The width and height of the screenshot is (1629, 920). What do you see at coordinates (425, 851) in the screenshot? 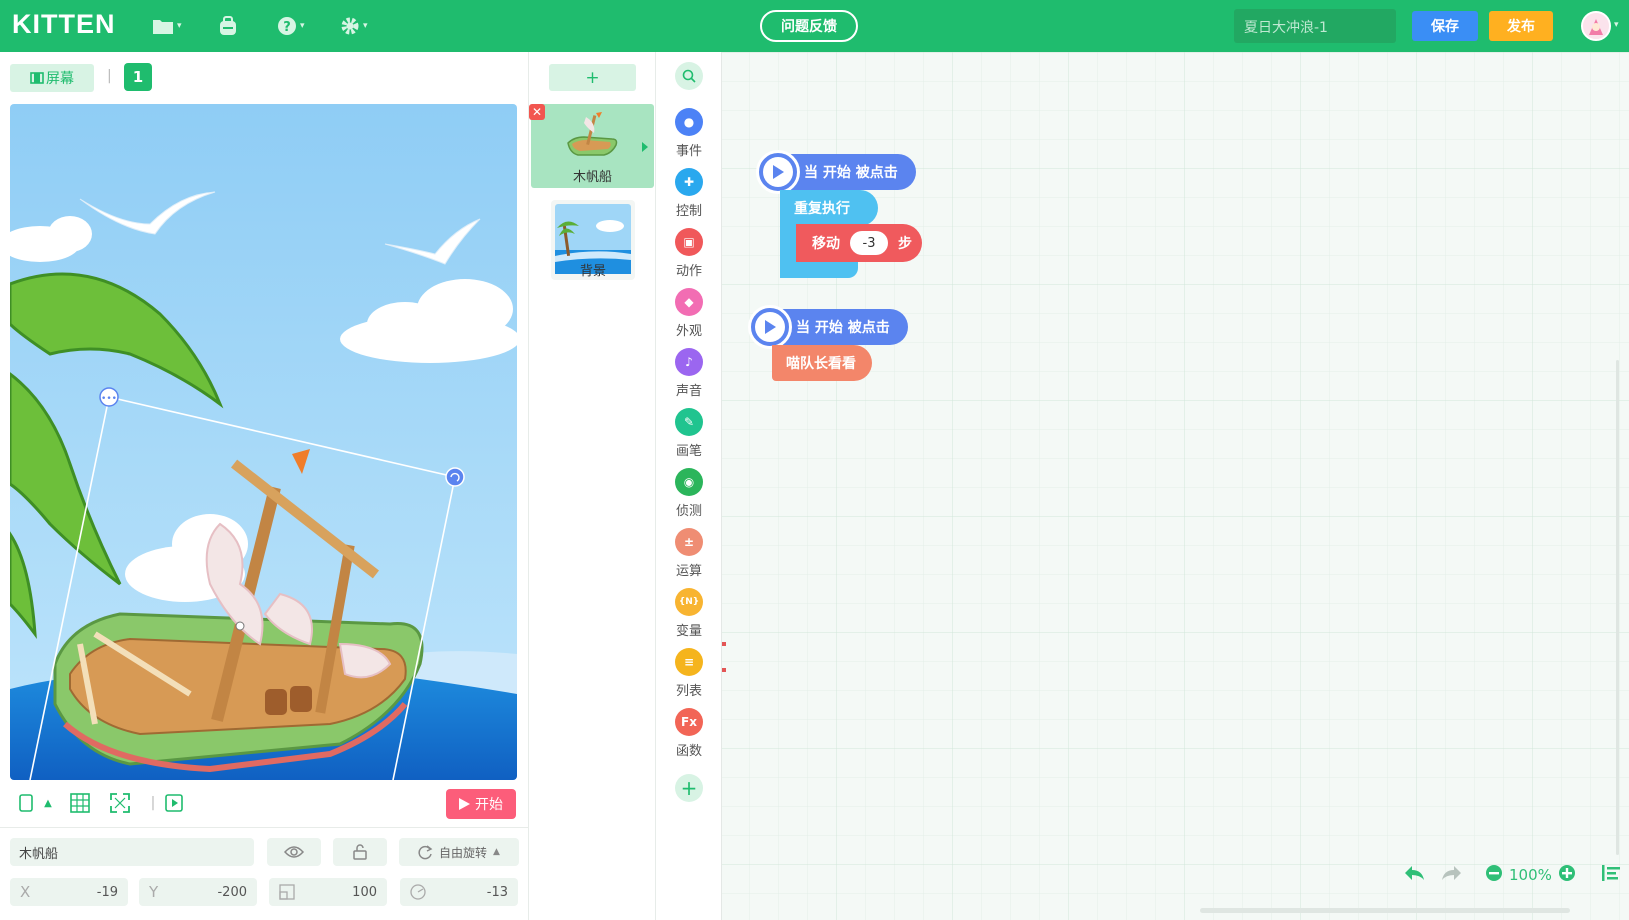
I see `rotate-icon` at bounding box center [425, 851].